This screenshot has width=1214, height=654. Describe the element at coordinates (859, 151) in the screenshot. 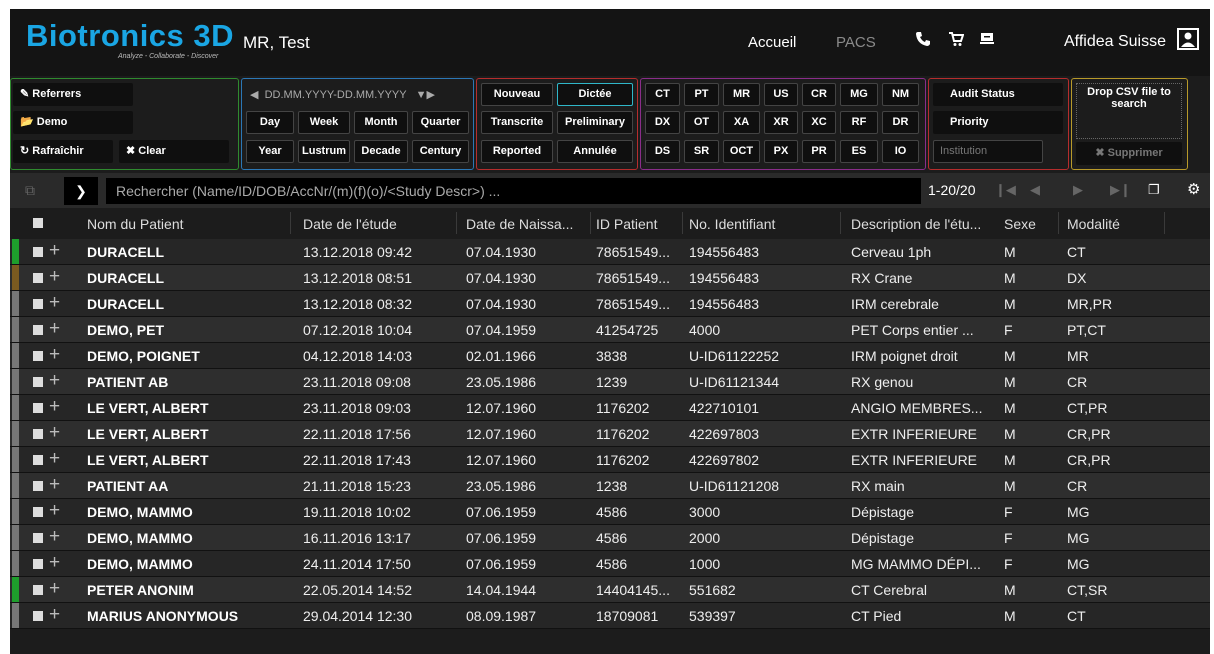

I see `modality-es-button: ES` at that location.